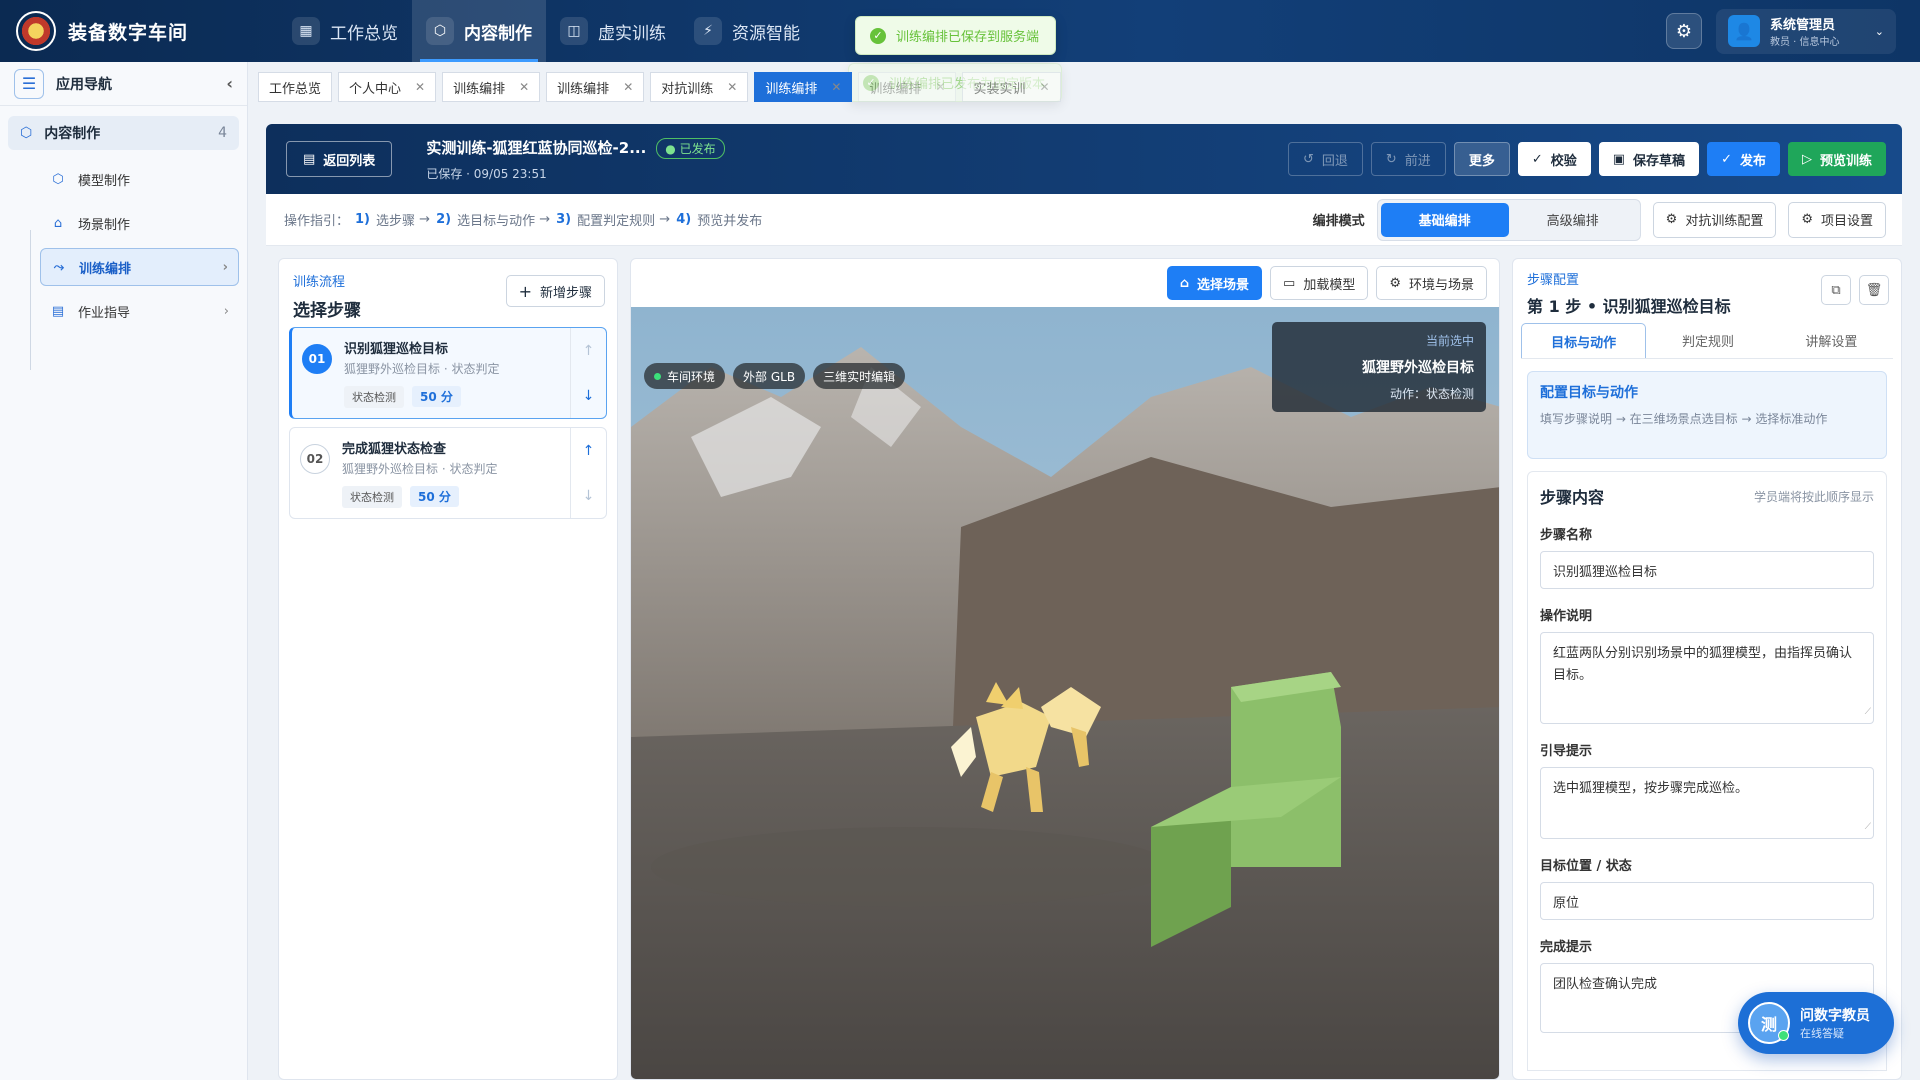 The height and width of the screenshot is (1080, 1920). What do you see at coordinates (1572, 497) in the screenshot?
I see `section-title: 步骤内容` at bounding box center [1572, 497].